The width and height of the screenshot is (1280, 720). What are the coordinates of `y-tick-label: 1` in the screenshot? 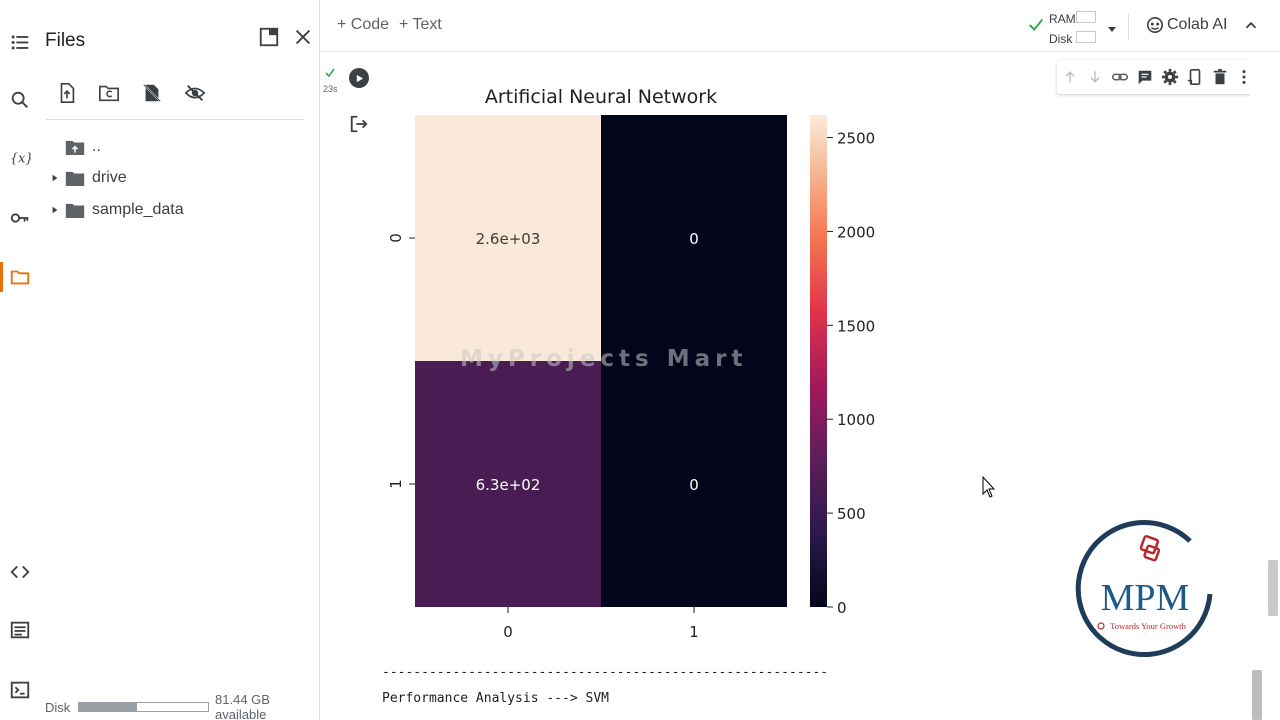 It's located at (396, 484).